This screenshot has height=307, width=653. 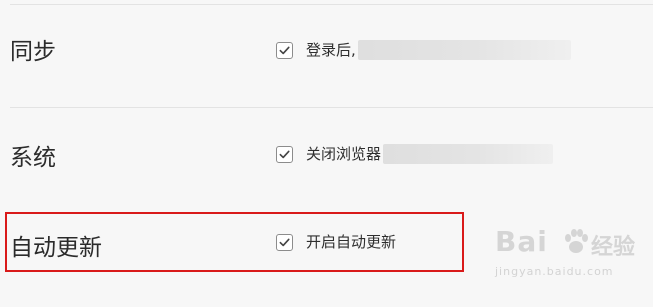 What do you see at coordinates (234, 242) in the screenshot?
I see `highlight-annotation-box` at bounding box center [234, 242].